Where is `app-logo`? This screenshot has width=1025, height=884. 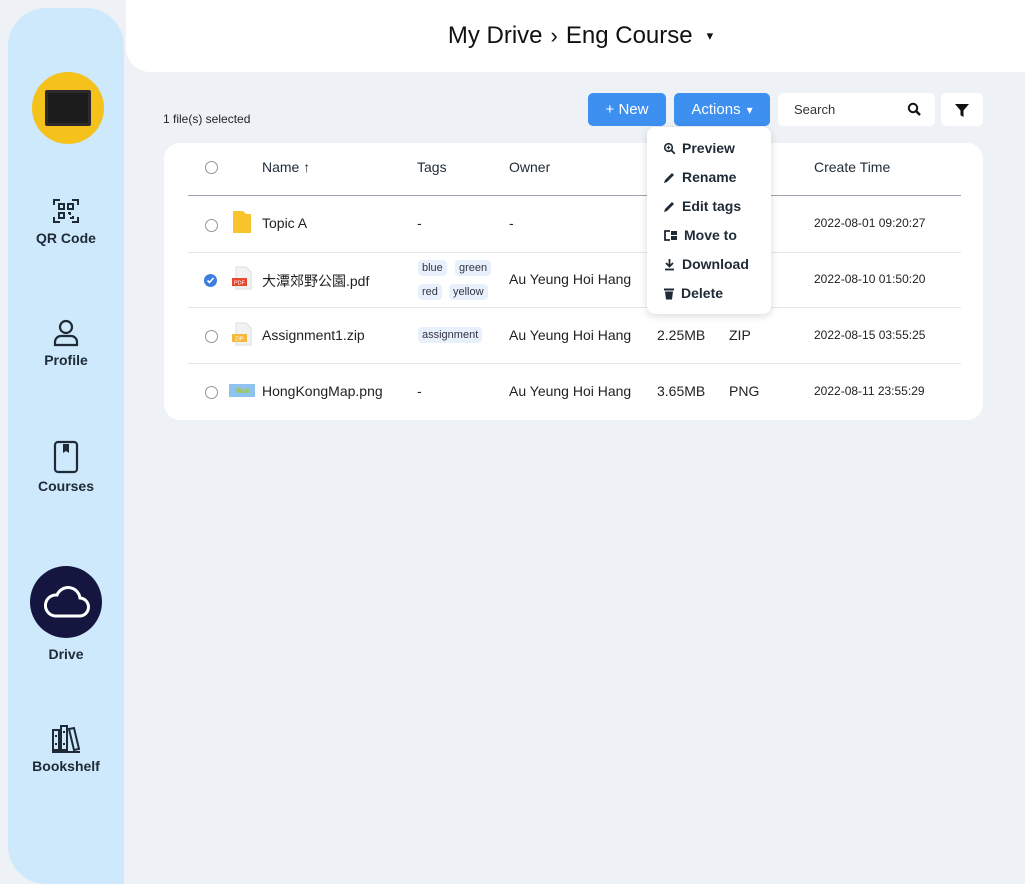 app-logo is located at coordinates (68, 108).